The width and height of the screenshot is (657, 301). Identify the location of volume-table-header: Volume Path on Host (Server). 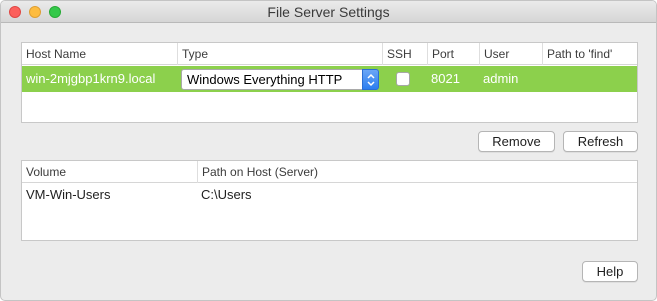
(329, 172).